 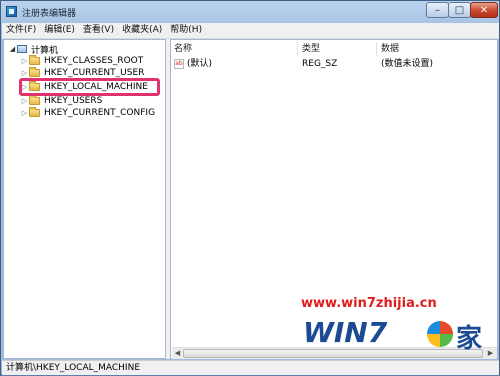 I want to click on tree-item-computer: ◢ 计算机, so click(x=33, y=49).